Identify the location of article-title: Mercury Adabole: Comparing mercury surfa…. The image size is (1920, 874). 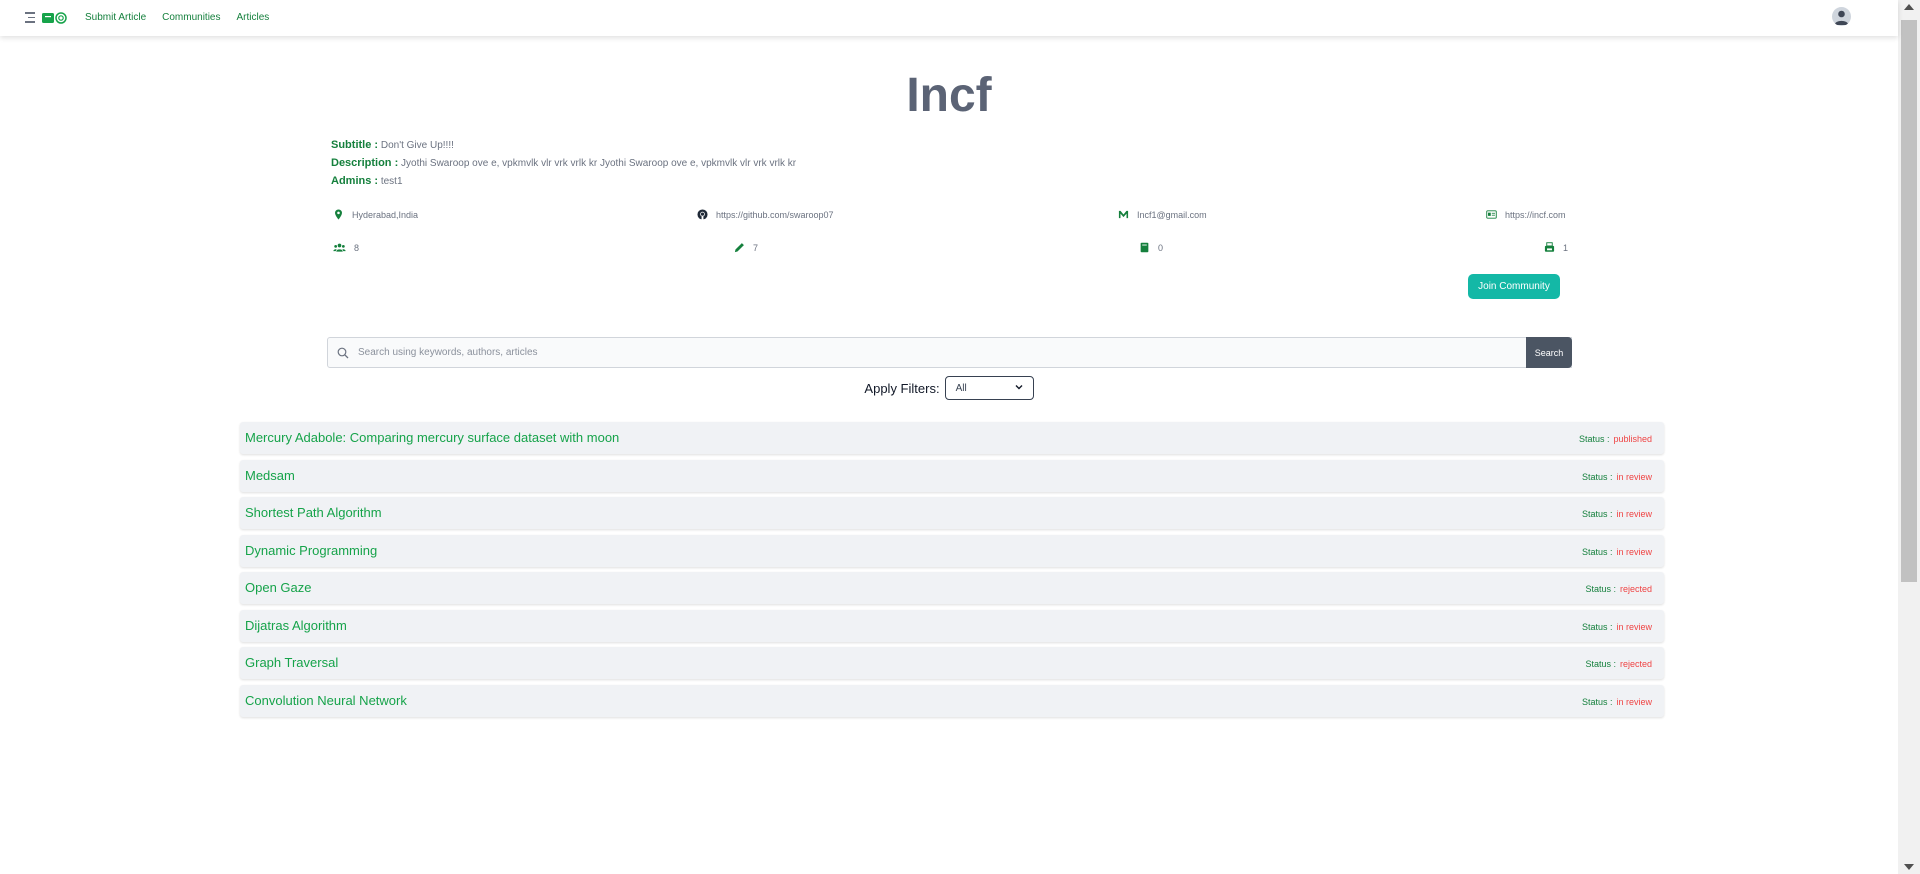
(432, 437).